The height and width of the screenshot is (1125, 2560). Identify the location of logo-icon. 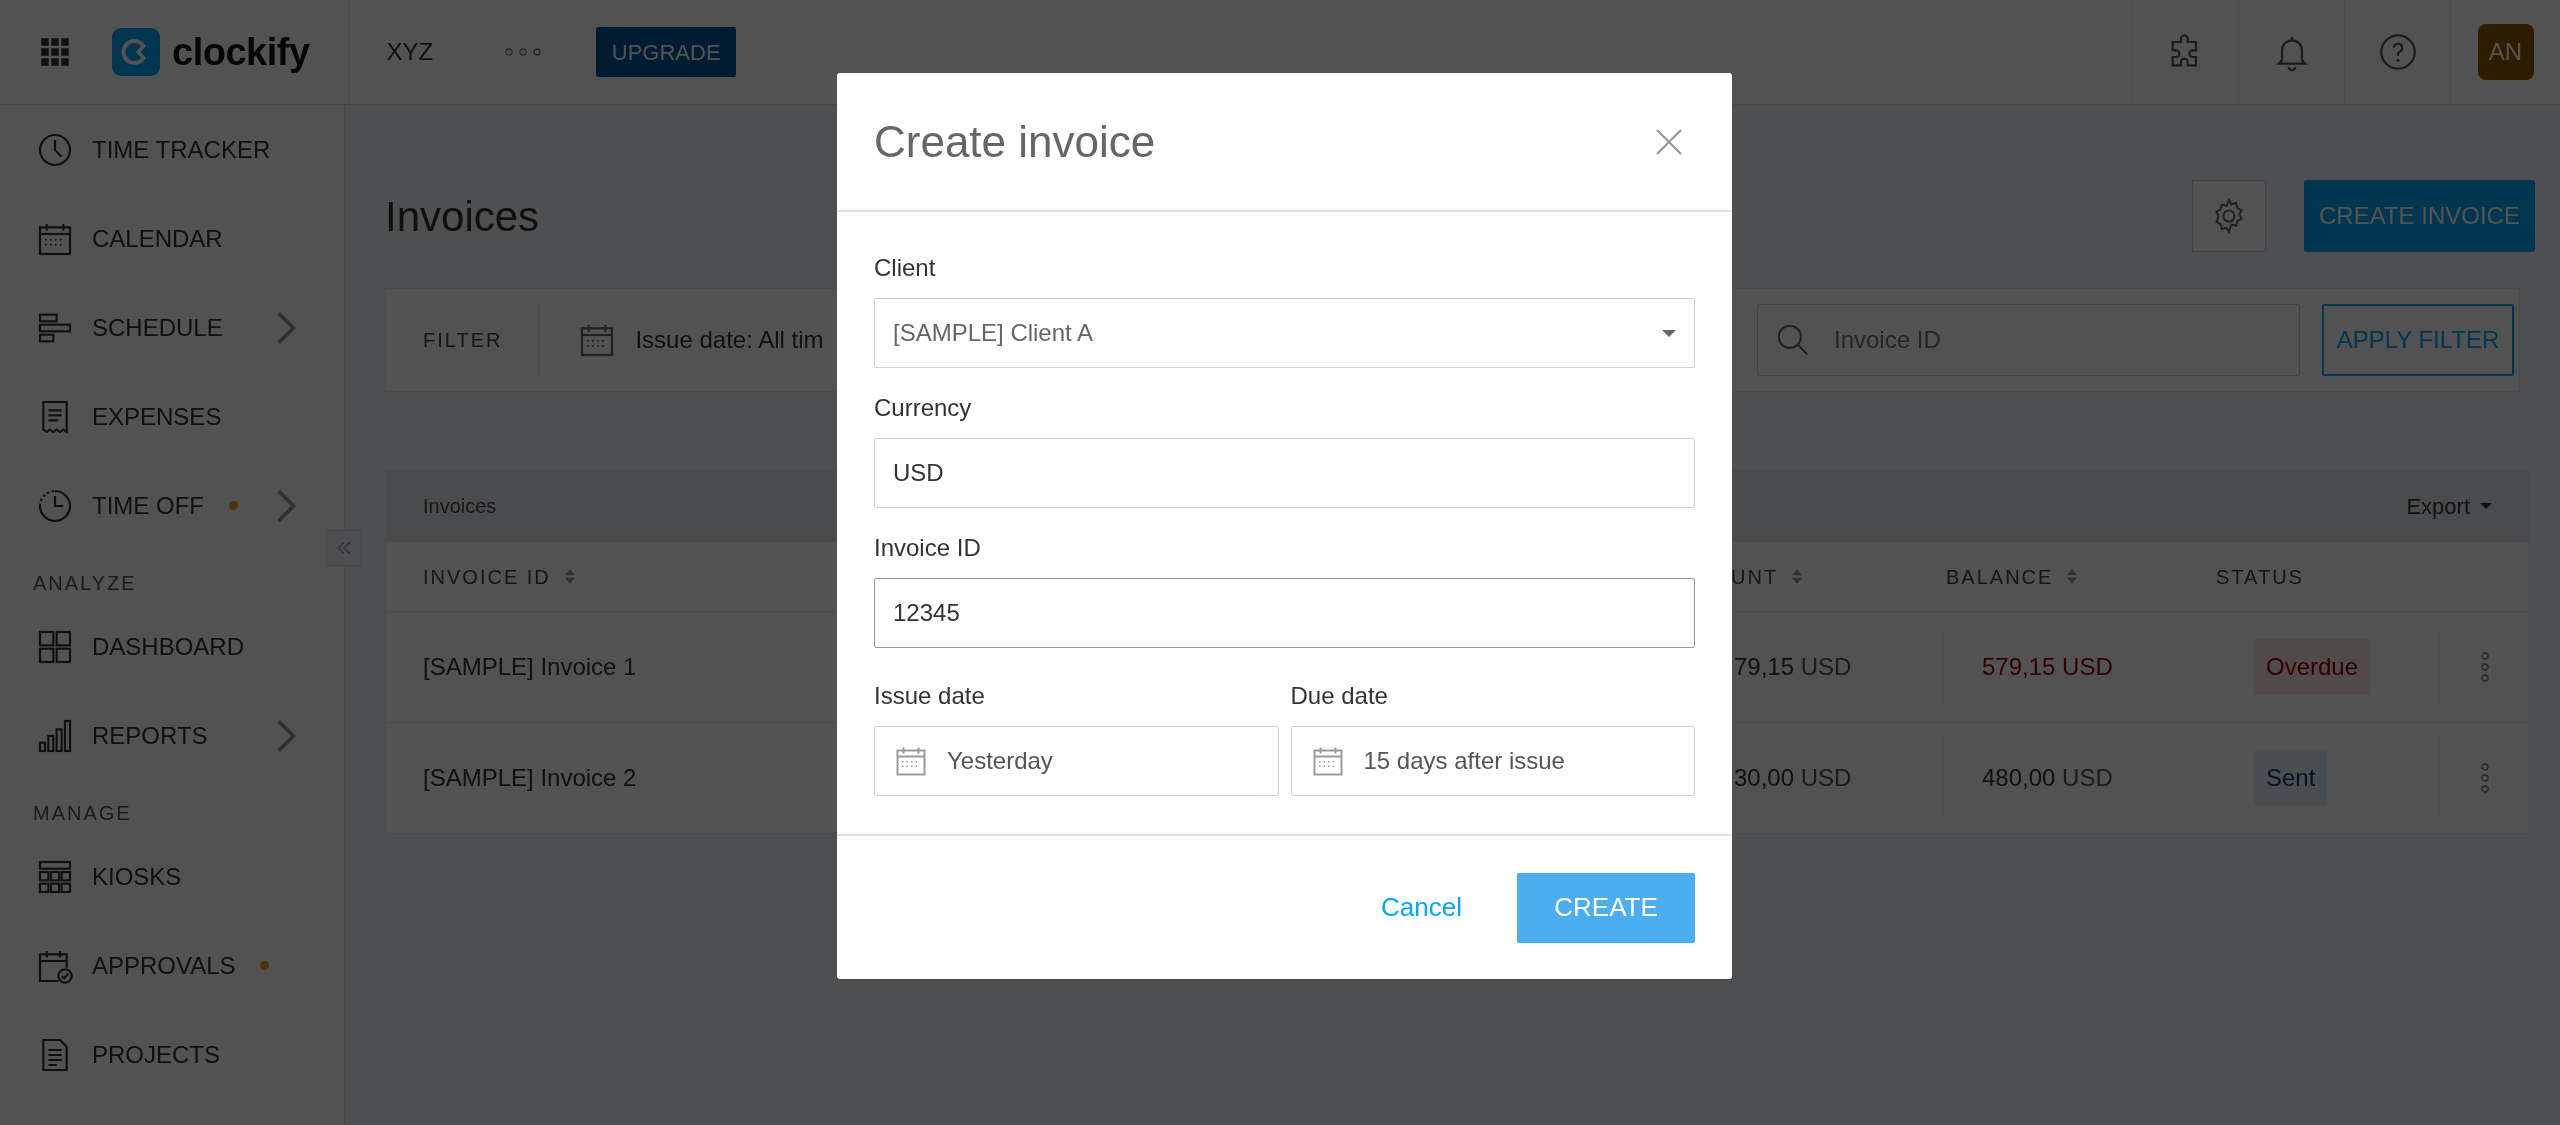
(136, 52).